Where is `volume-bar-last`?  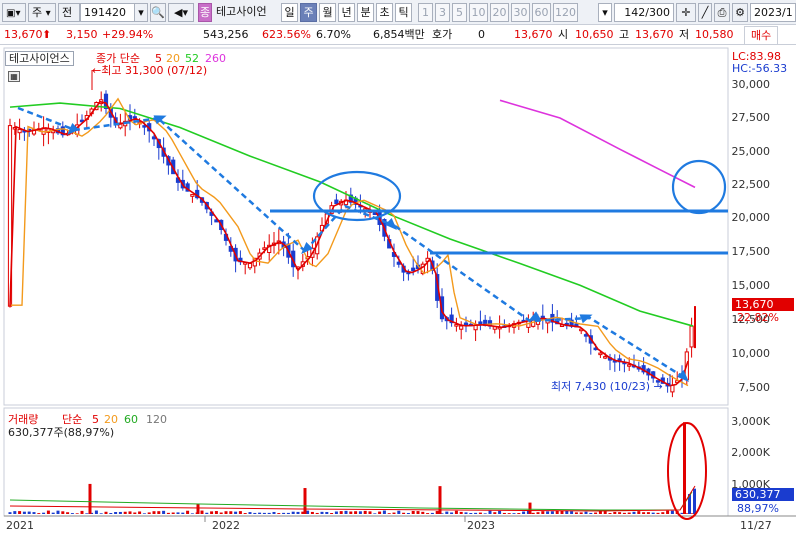 volume-bar-last is located at coordinates (694, 501).